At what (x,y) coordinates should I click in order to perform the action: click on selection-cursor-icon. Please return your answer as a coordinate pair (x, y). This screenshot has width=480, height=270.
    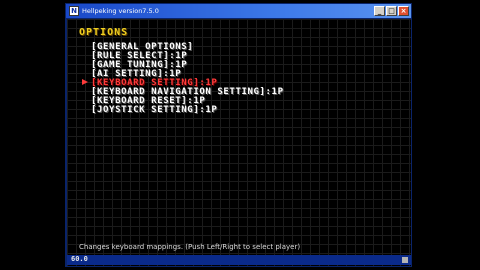
    Looking at the image, I should click on (85, 82).